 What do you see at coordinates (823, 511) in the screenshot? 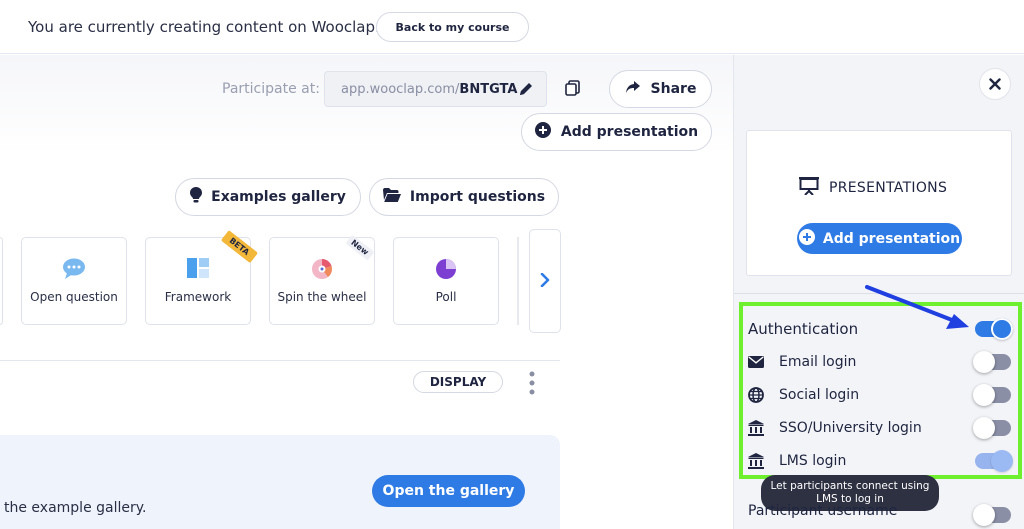
I see `participant-username-label: Participant username` at bounding box center [823, 511].